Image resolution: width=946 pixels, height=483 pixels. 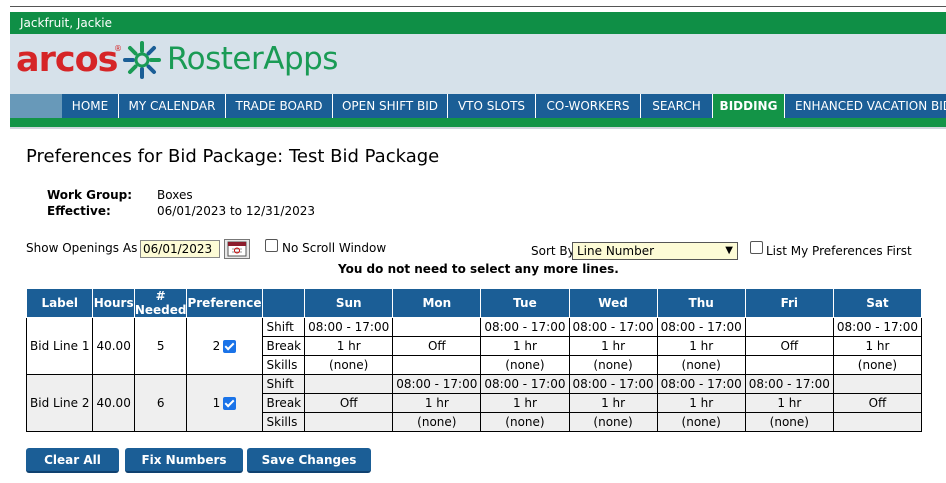 I want to click on user-name: Jackfruit, Jackie, so click(x=66, y=23).